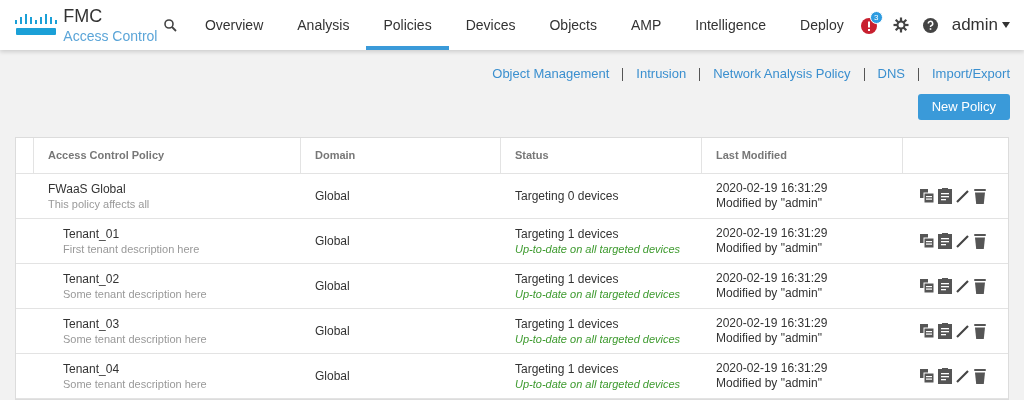 The image size is (1024, 400). Describe the element at coordinates (87, 189) in the screenshot. I see `policy-name: FWaaS Global` at that location.